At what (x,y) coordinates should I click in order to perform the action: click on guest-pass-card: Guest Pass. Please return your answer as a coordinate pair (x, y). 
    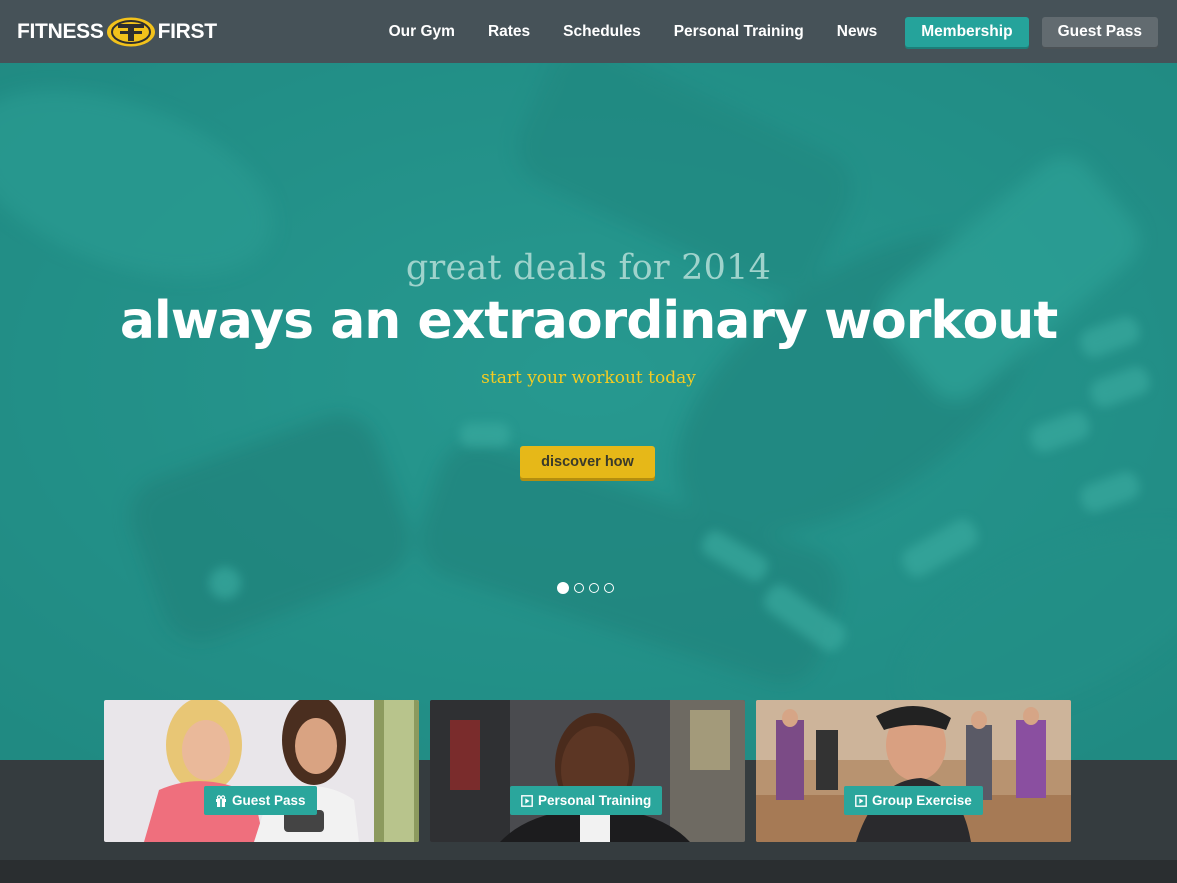
    Looking at the image, I should click on (261, 771).